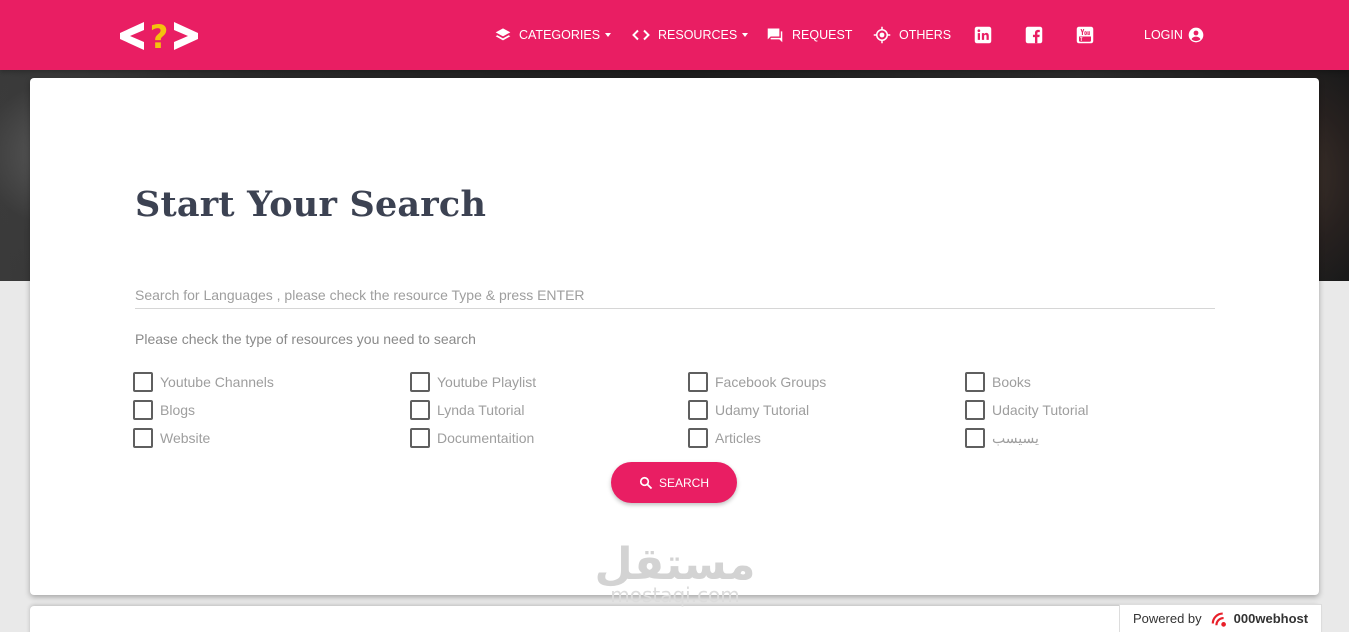 Image resolution: width=1349 pixels, height=632 pixels. Describe the element at coordinates (683, 482) in the screenshot. I see `search-button-label: SEARCH` at that location.